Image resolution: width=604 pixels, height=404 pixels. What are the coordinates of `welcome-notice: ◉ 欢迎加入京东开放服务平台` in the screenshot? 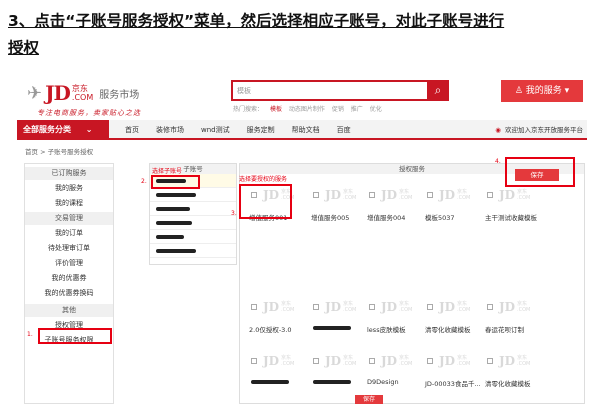 It's located at (539, 130).